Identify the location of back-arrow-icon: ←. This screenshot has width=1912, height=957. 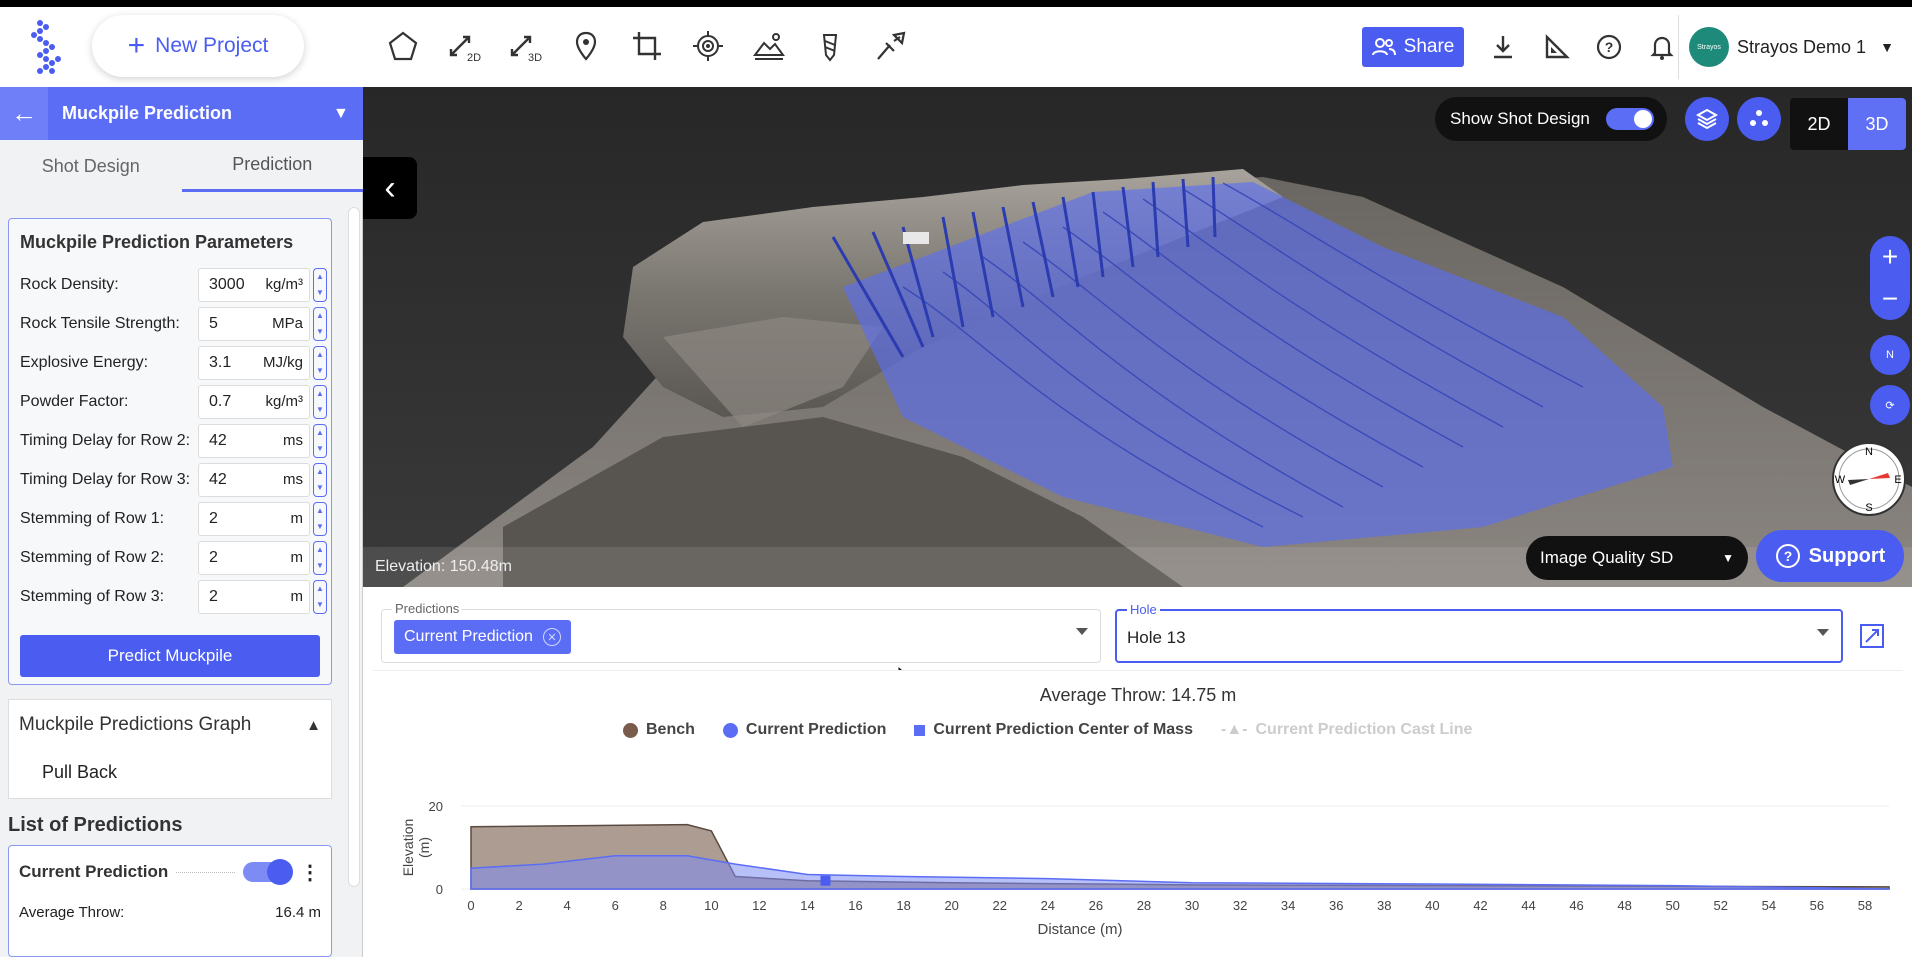
(24, 113).